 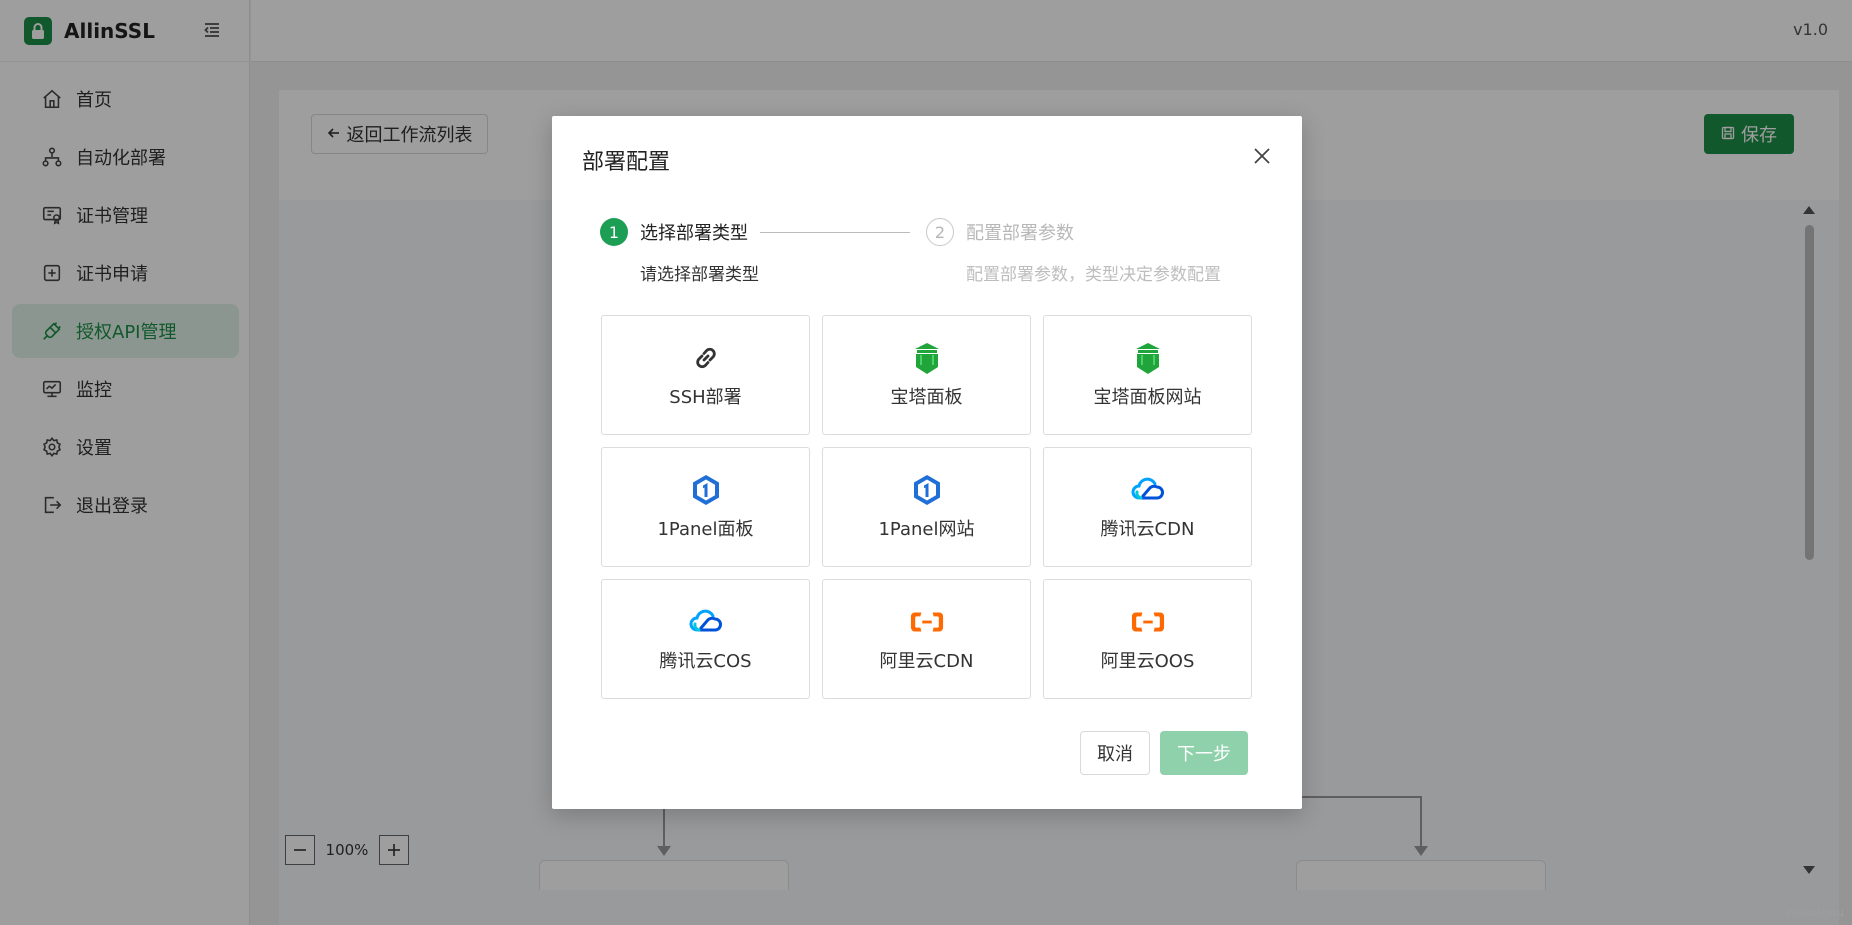 I want to click on step-2: 2 配置部署参数, so click(x=1000, y=232).